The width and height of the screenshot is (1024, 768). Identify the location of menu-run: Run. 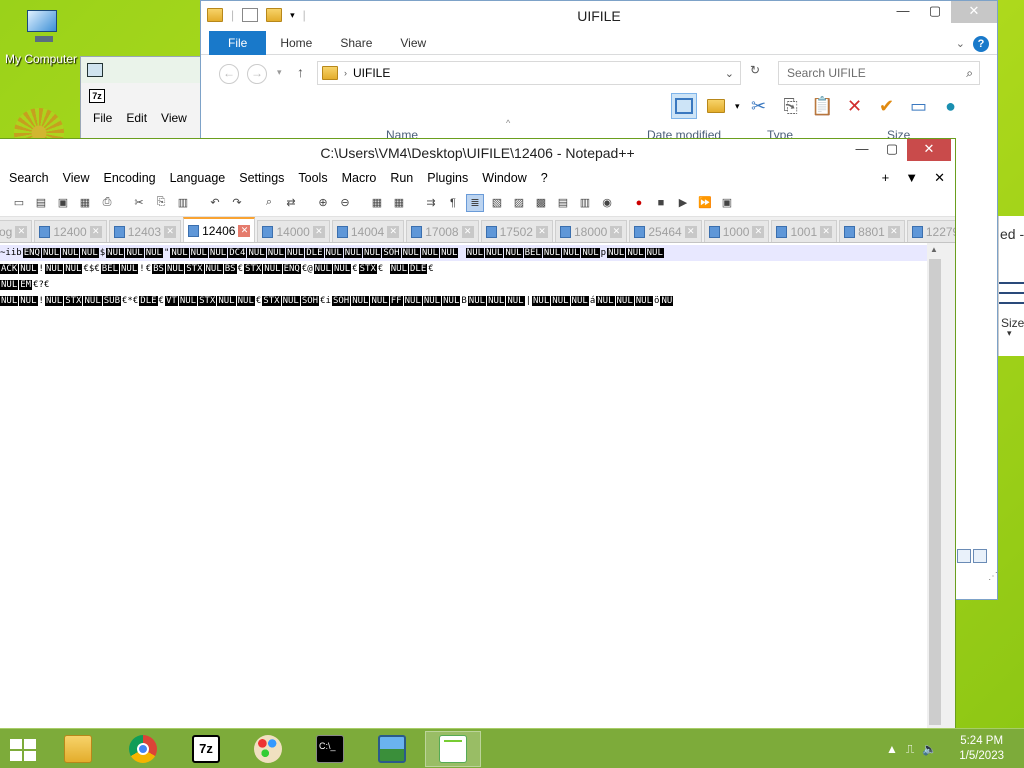
(401, 178).